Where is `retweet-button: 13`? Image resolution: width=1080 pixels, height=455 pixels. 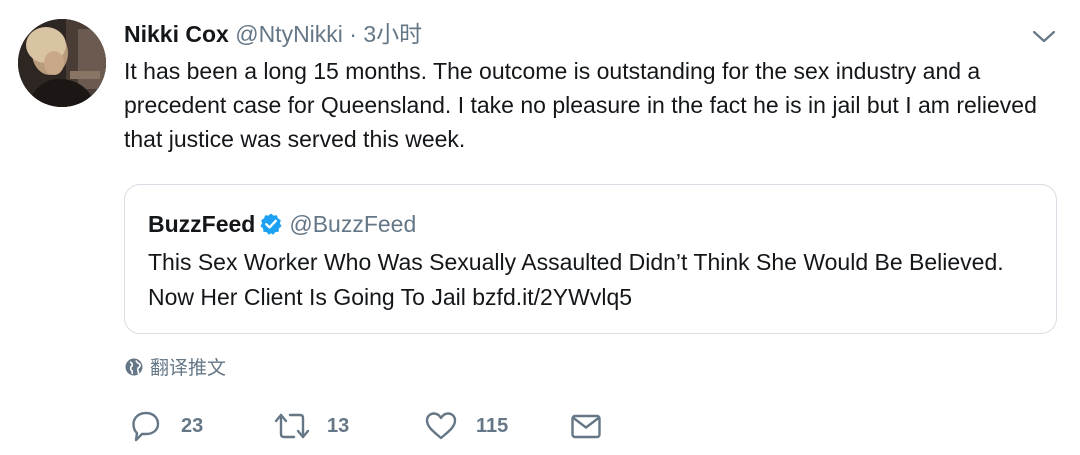
retweet-button: 13 is located at coordinates (322, 426).